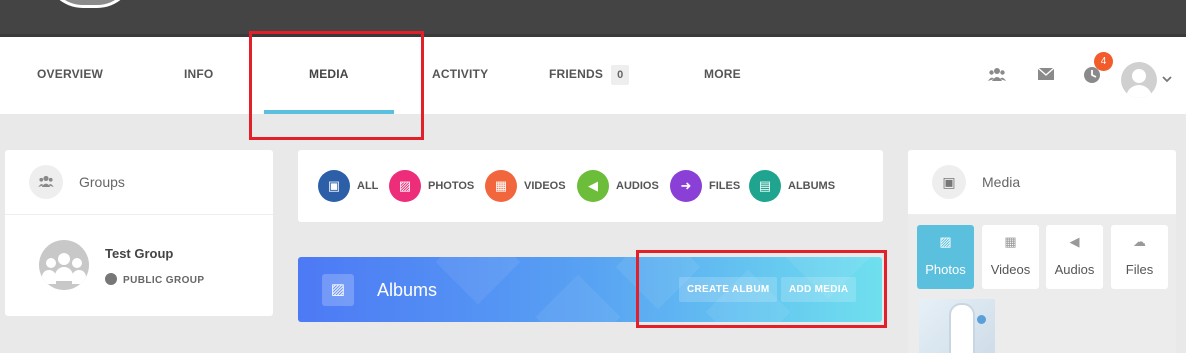 The image size is (1186, 353). What do you see at coordinates (451, 186) in the screenshot?
I see `filter-photos-label: PHOTOS` at bounding box center [451, 186].